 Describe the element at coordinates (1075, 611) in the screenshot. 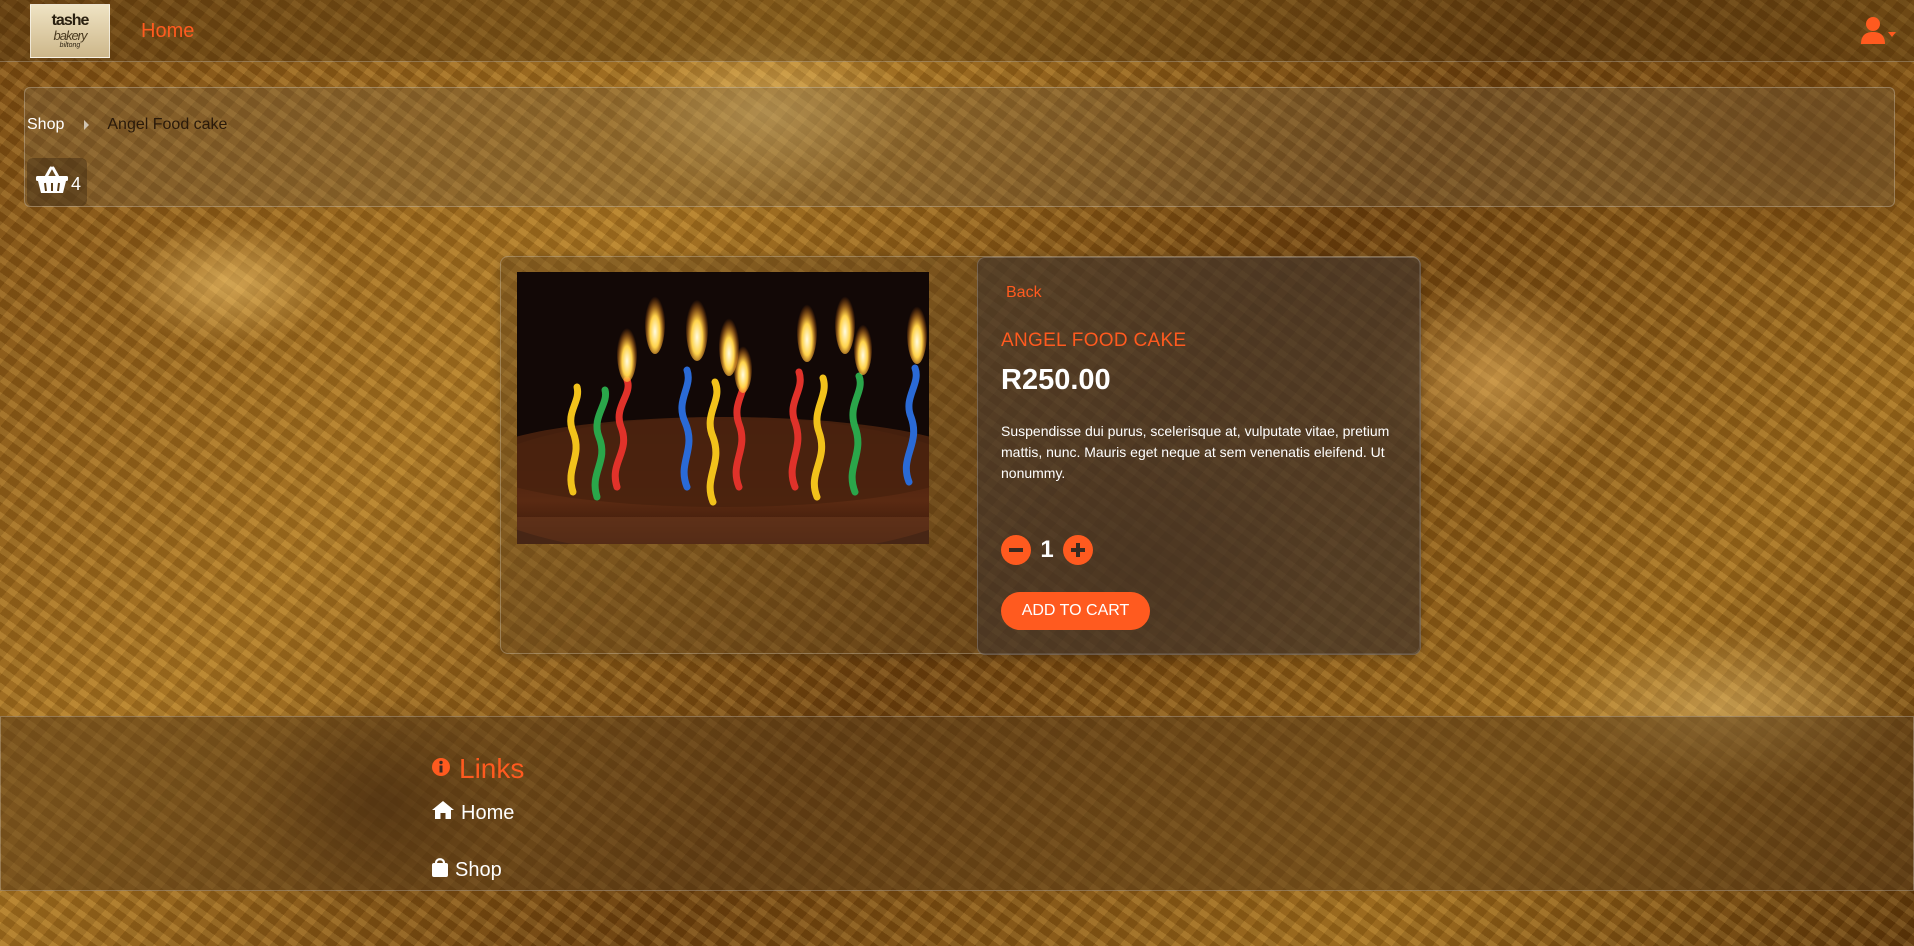

I see `add-to-cart-button: ADD TO CART` at that location.